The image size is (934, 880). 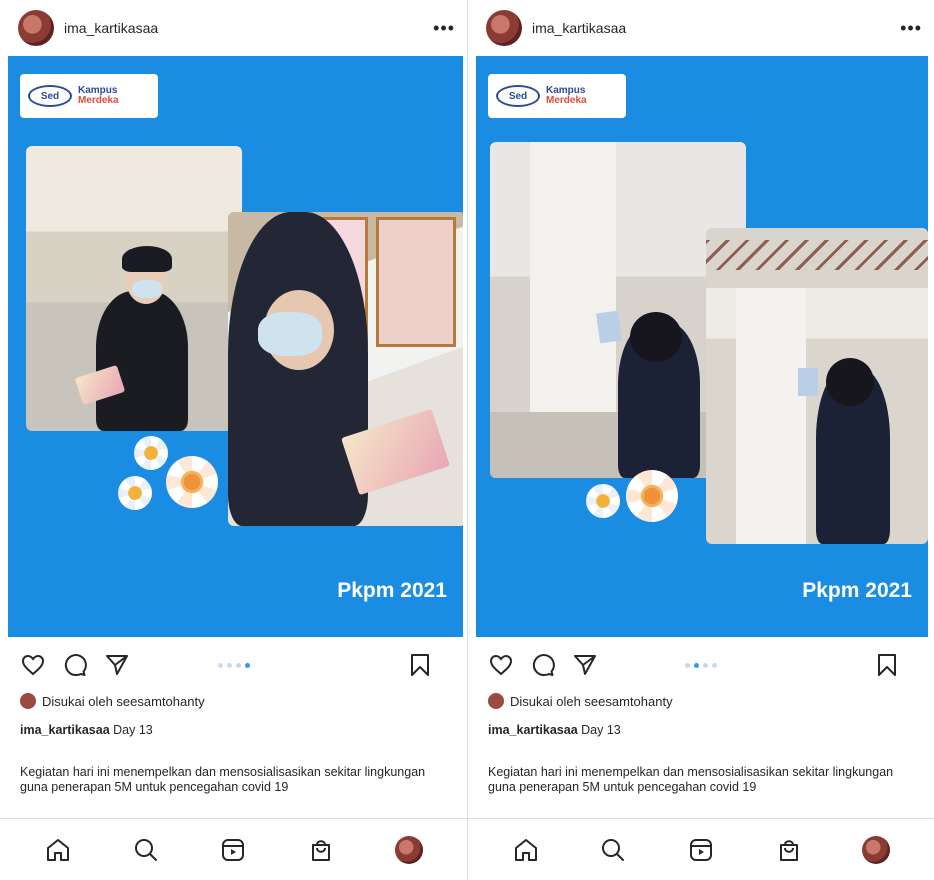 I want to click on photo-student-at-pillar, so click(x=817, y=386).